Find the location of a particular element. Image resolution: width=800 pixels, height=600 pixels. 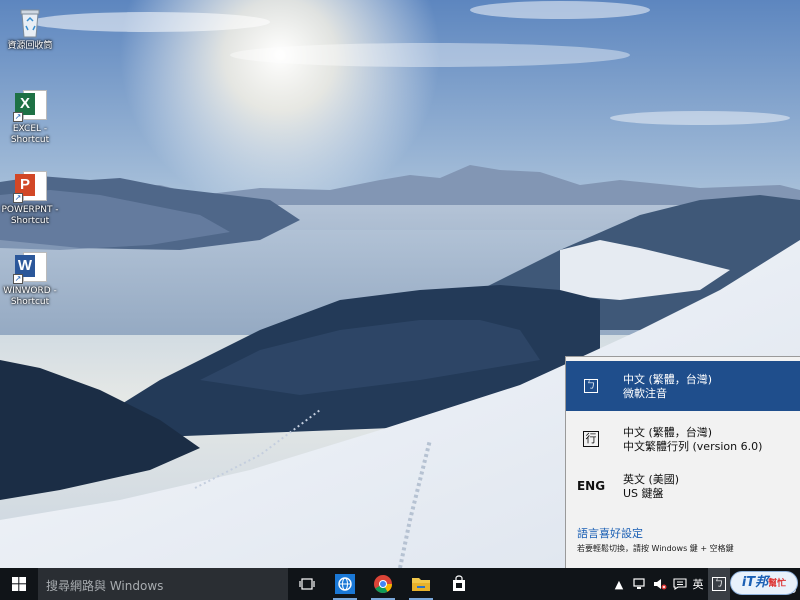

tray-language-indicator: 英 is located at coordinates (698, 584).